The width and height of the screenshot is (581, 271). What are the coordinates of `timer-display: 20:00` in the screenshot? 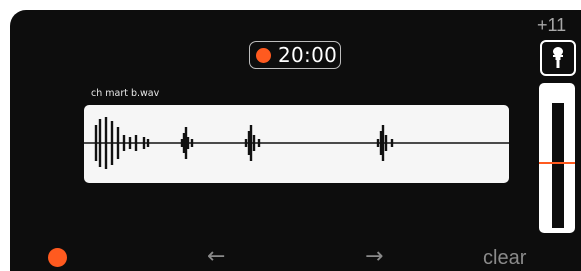 It's located at (295, 55).